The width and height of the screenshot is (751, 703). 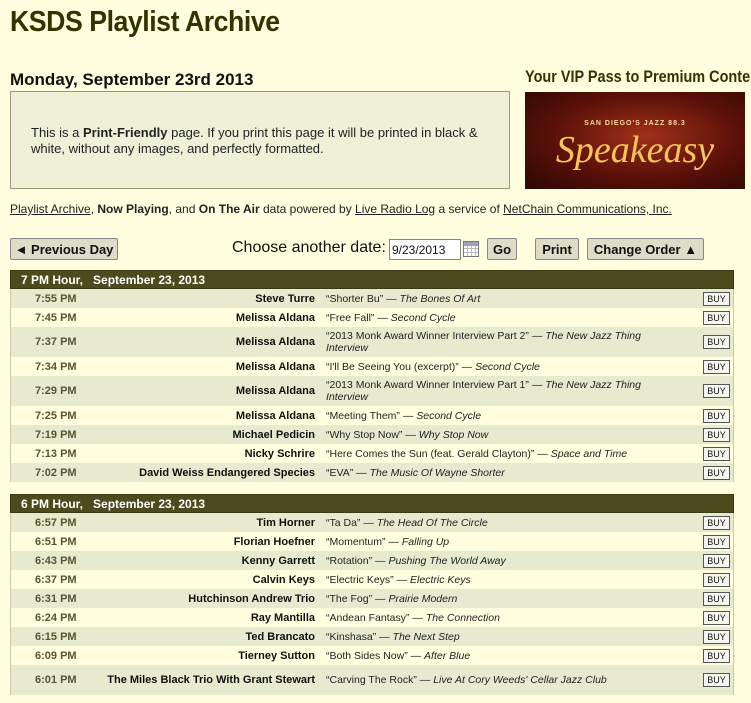 I want to click on artist-name: Ted Brancato, so click(x=280, y=636).